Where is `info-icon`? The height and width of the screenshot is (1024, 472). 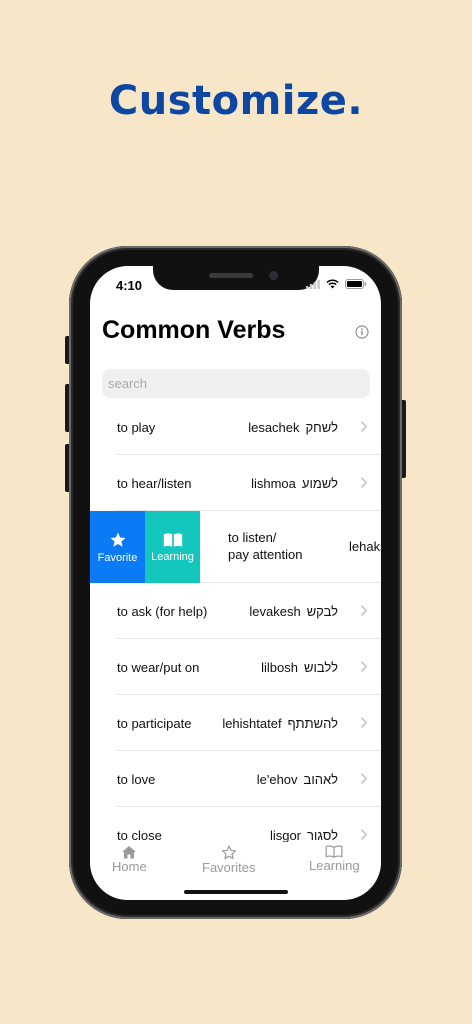 info-icon is located at coordinates (362, 332).